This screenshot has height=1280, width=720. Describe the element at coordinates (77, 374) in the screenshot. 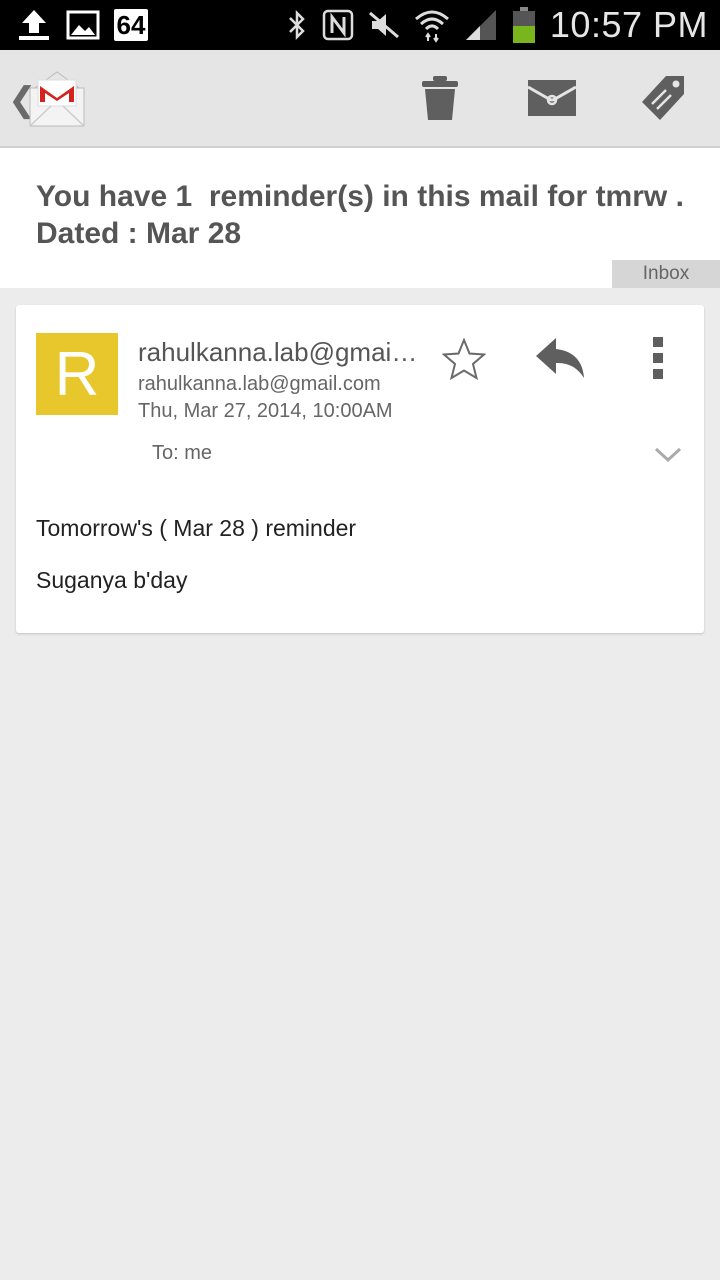

I see `sender-avatar: R` at that location.